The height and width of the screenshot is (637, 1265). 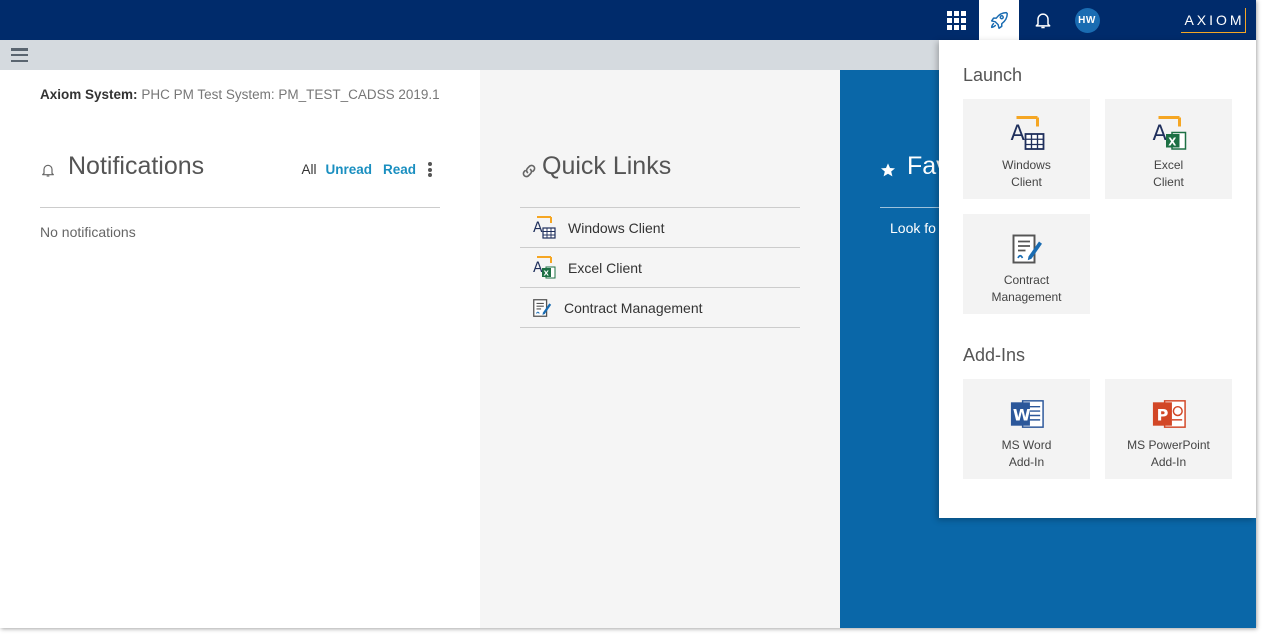 I want to click on quick-link-excel-client: A X Excel Client, so click(x=660, y=268).